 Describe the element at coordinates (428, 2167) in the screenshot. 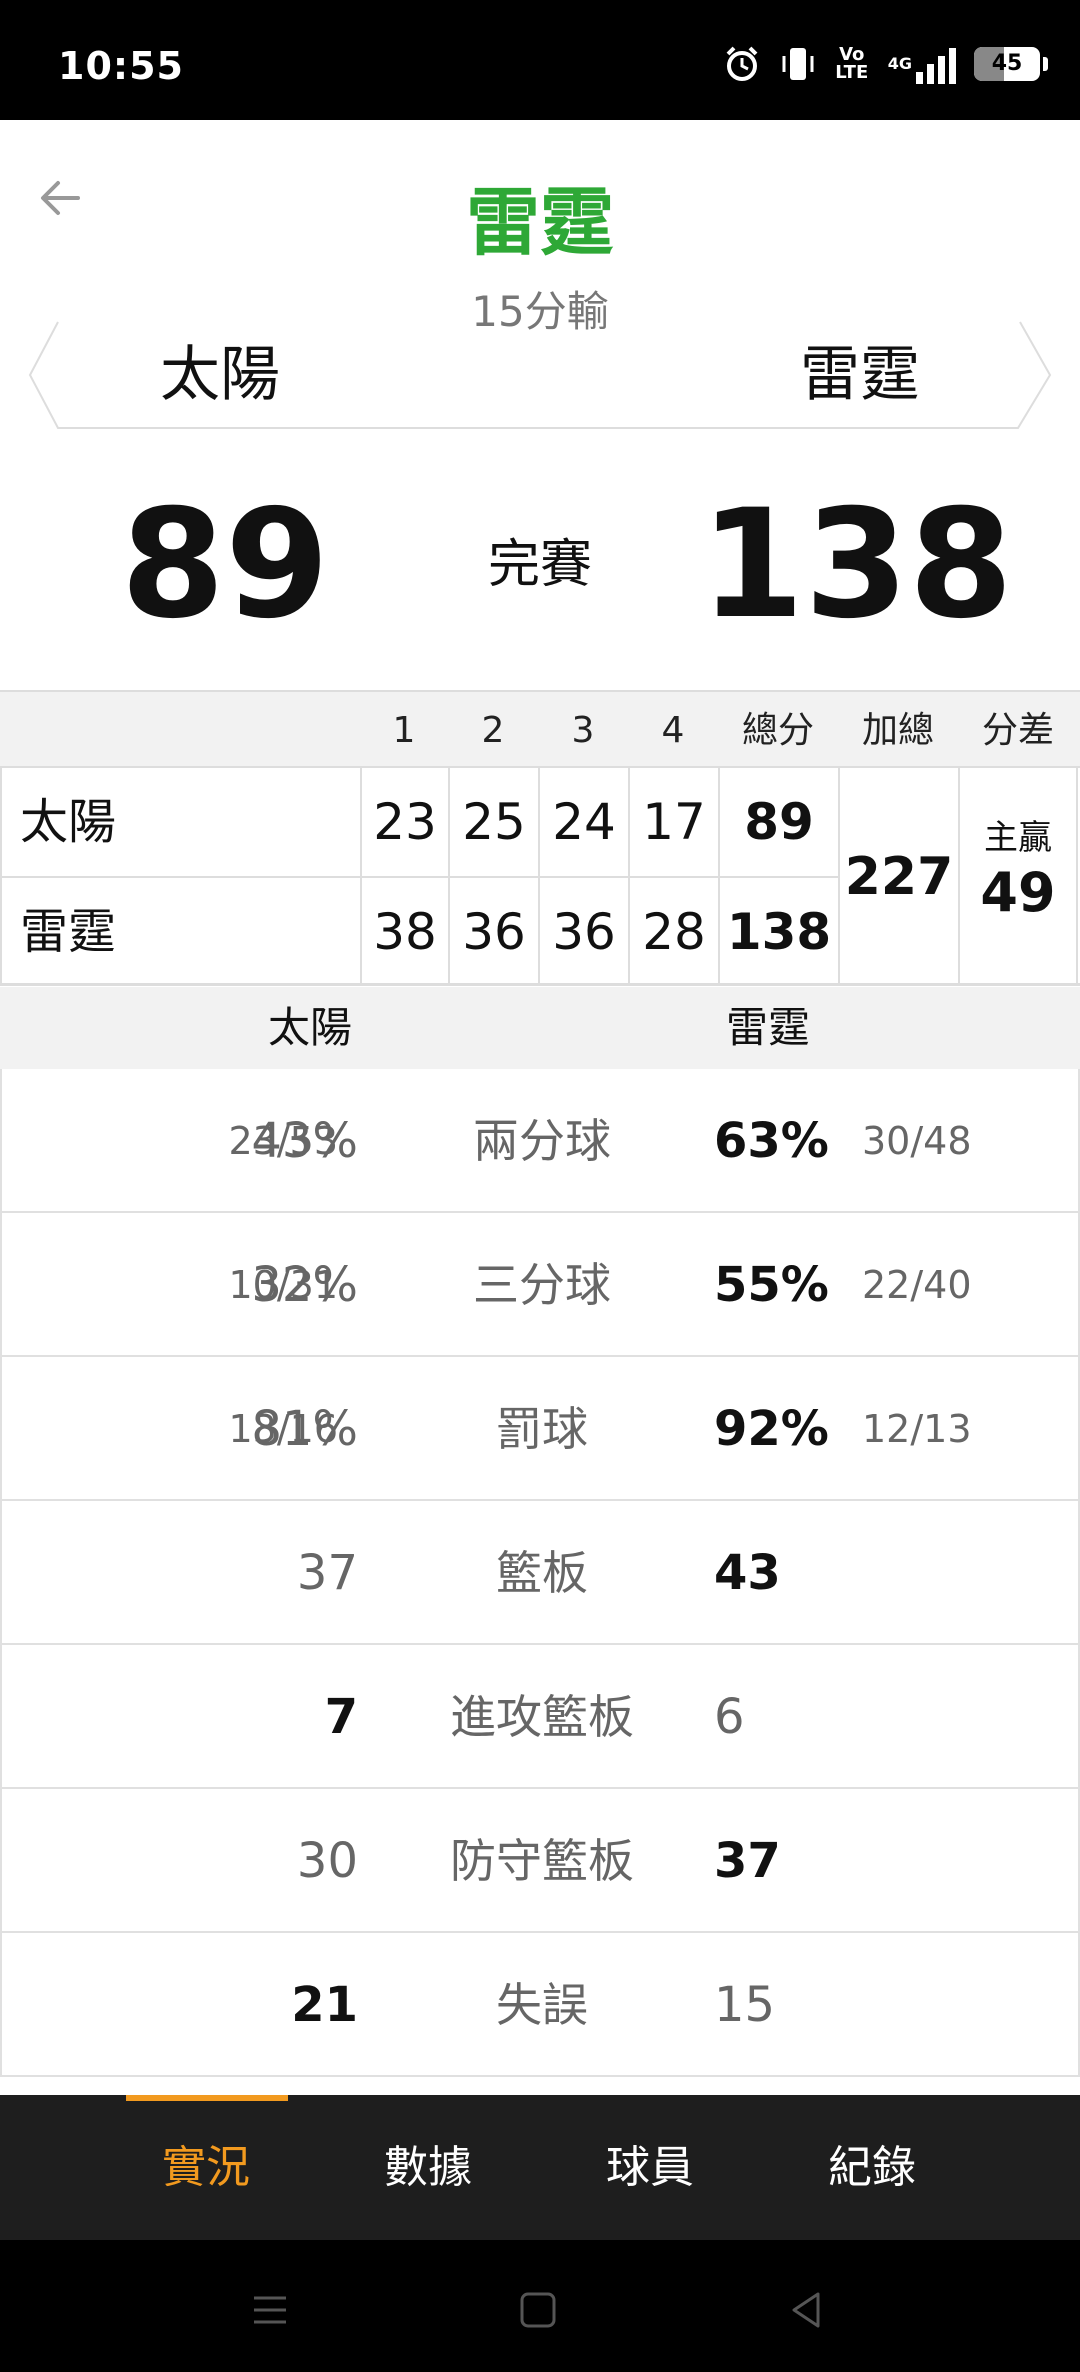

I see `tab-data: 數據` at that location.